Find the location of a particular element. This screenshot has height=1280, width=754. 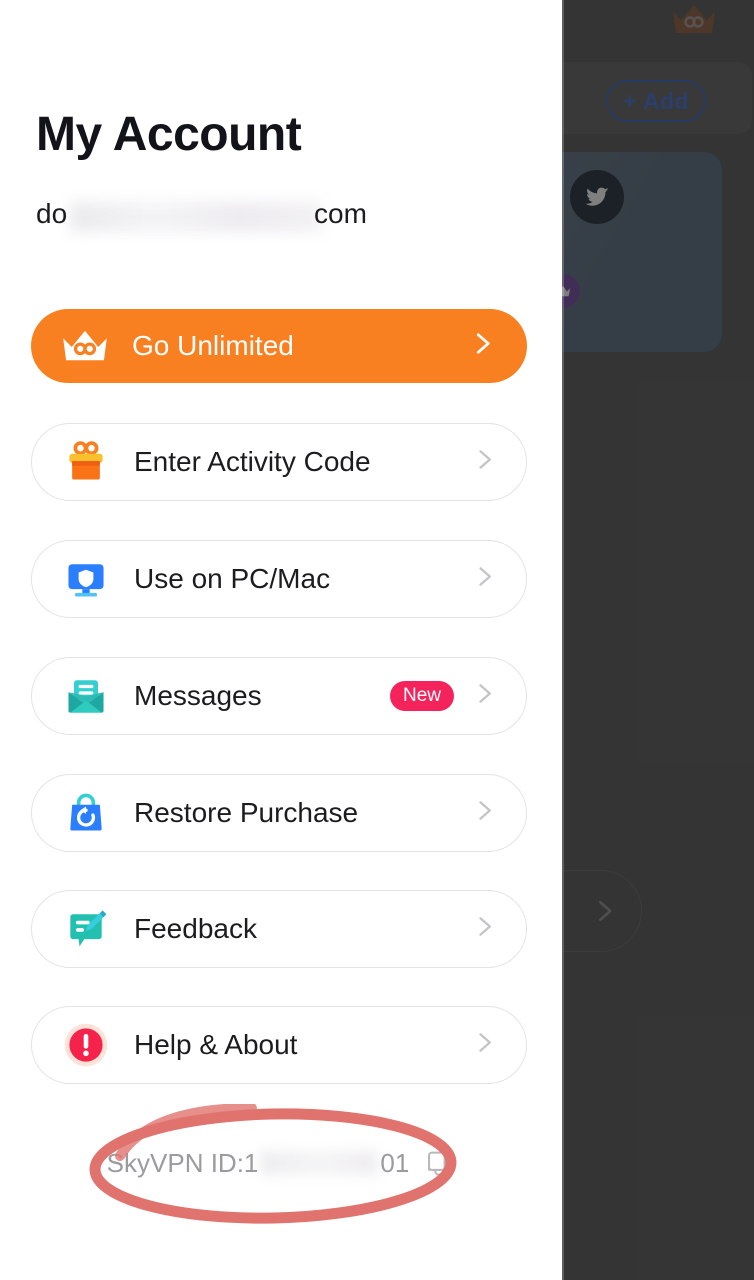

menu-item-restore-purchase: Restore Purchase is located at coordinates (279, 813).